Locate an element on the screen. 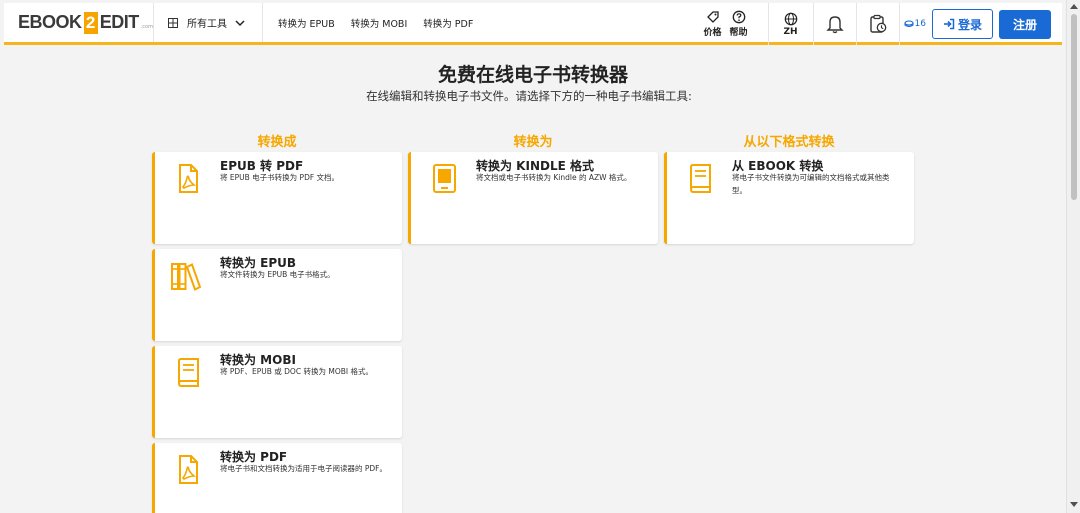 The height and width of the screenshot is (513, 1080). nav-link-to-pdf: 转换为 PDF is located at coordinates (448, 23).